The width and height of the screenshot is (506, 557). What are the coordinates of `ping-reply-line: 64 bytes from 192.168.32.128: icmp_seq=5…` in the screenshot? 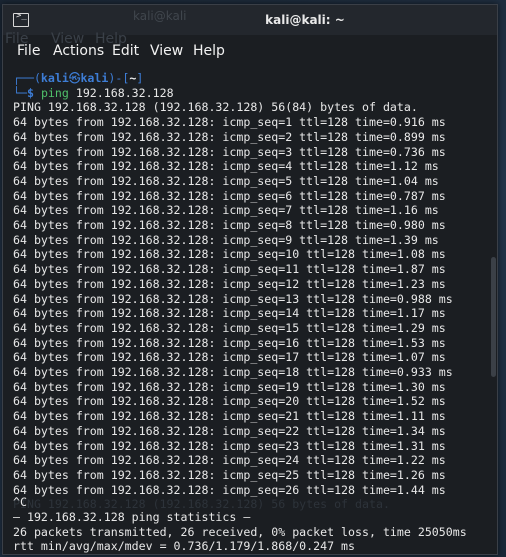 It's located at (226, 180).